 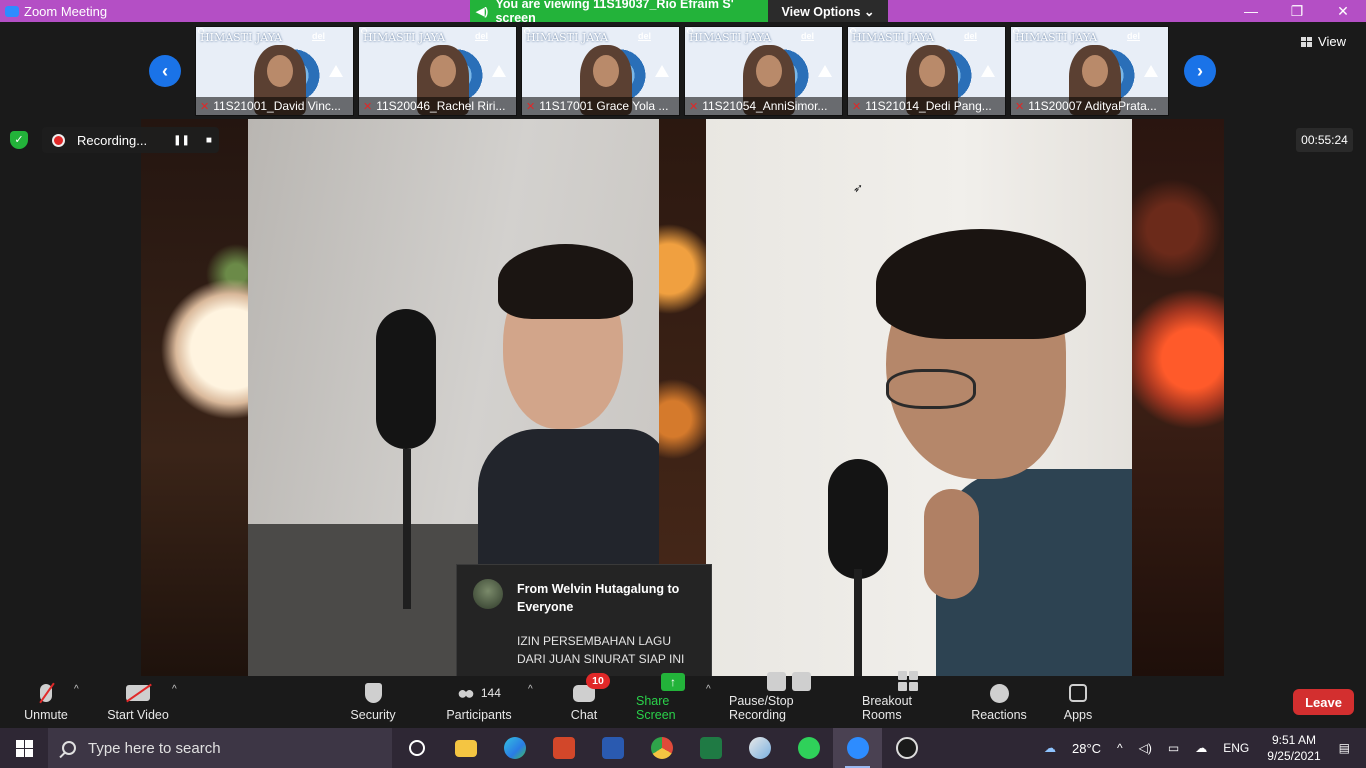 What do you see at coordinates (1050, 748) in the screenshot?
I see `weather-icon: ☁` at bounding box center [1050, 748].